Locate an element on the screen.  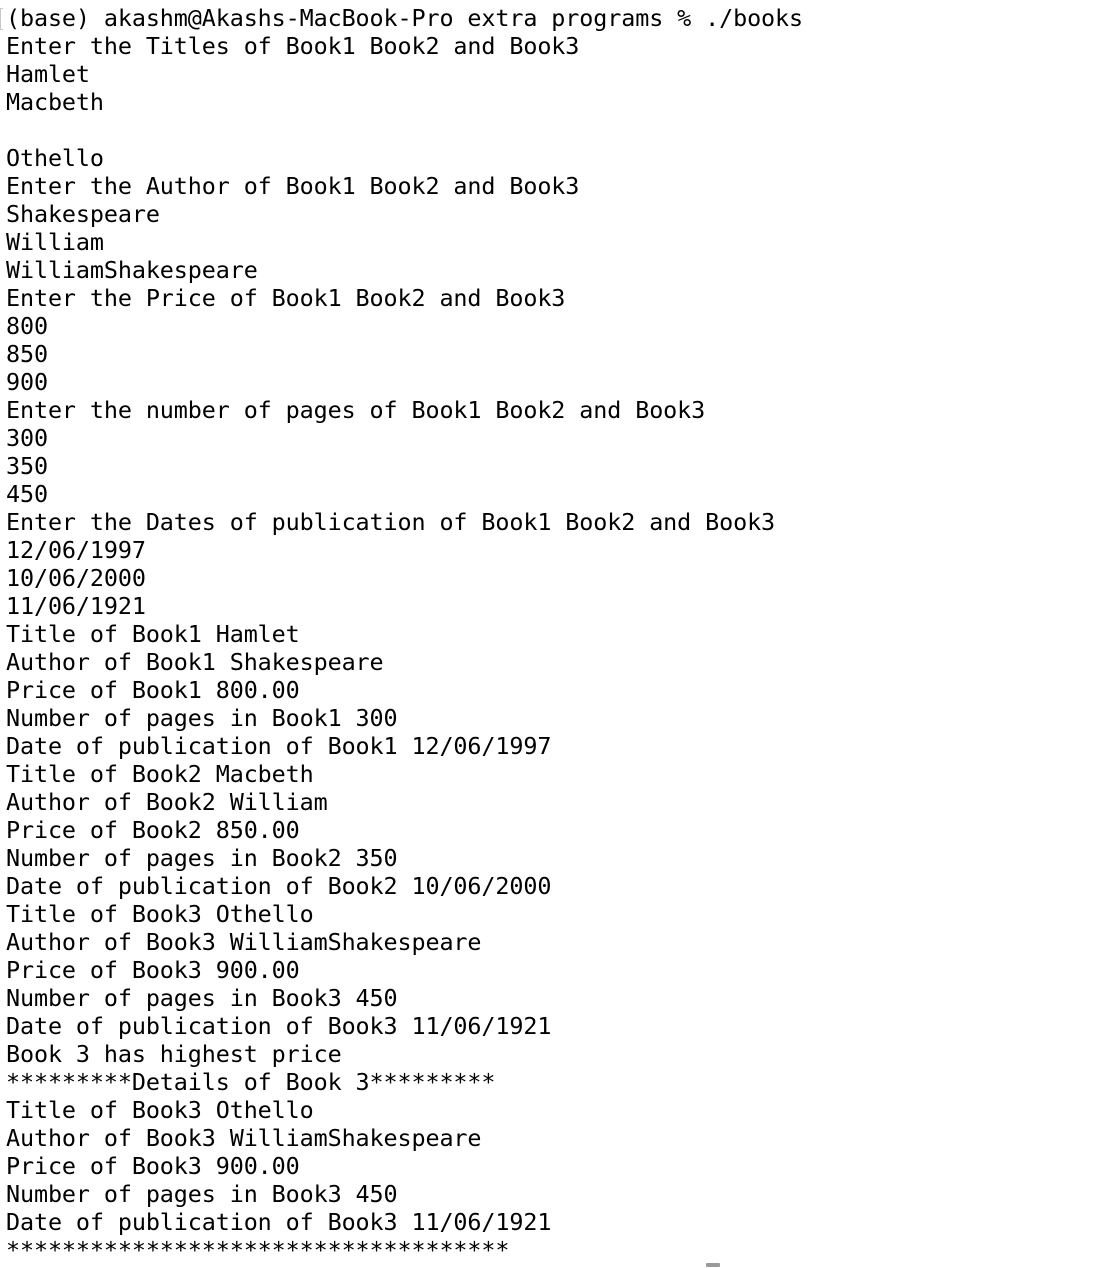
output-line: Othello is located at coordinates (55, 158).